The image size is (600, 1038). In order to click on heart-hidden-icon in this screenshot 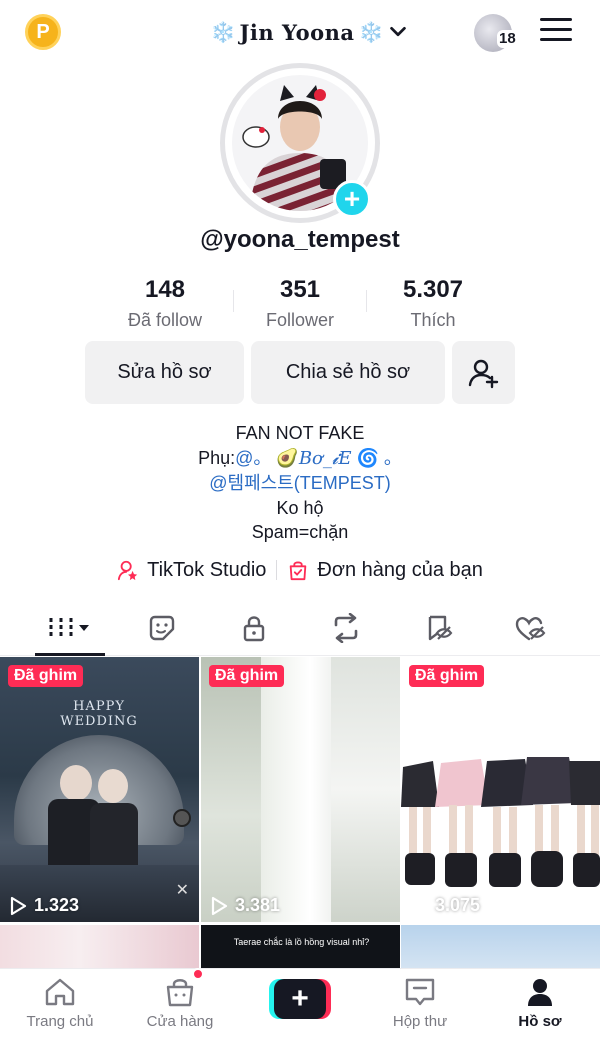, I will do `click(530, 629)`.